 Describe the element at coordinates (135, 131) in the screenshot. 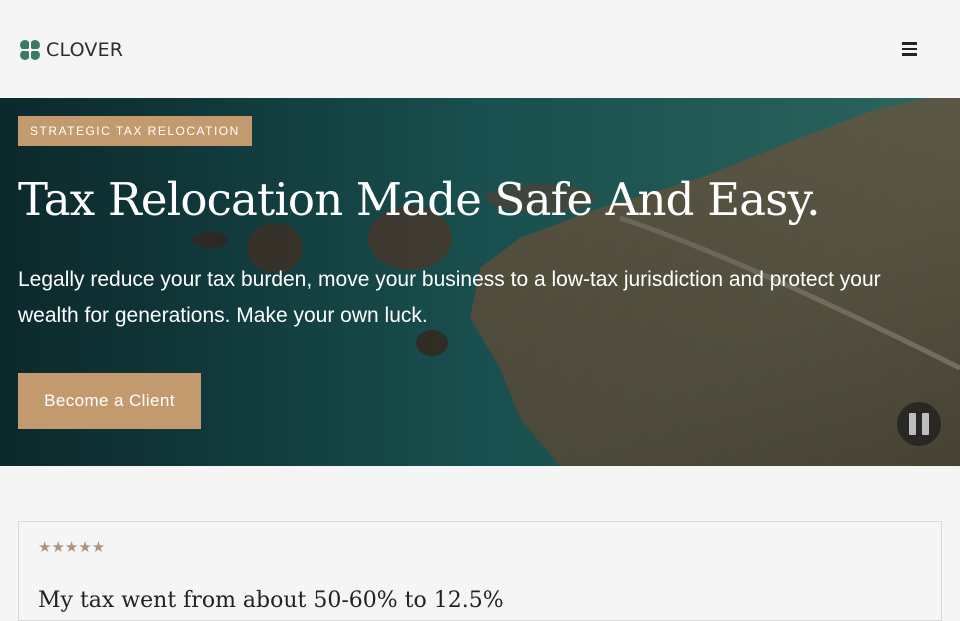

I see `eyebrow-badge: STRATEGIC TAX RELOCATION` at that location.